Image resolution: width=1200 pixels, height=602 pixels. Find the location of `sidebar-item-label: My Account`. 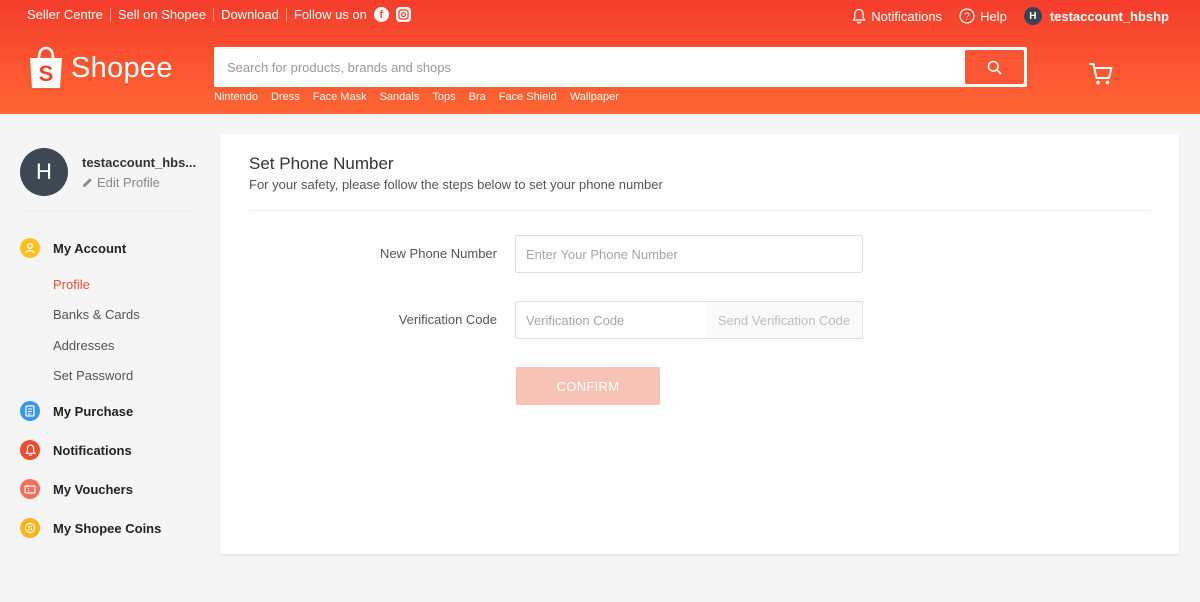

sidebar-item-label: My Account is located at coordinates (90, 248).